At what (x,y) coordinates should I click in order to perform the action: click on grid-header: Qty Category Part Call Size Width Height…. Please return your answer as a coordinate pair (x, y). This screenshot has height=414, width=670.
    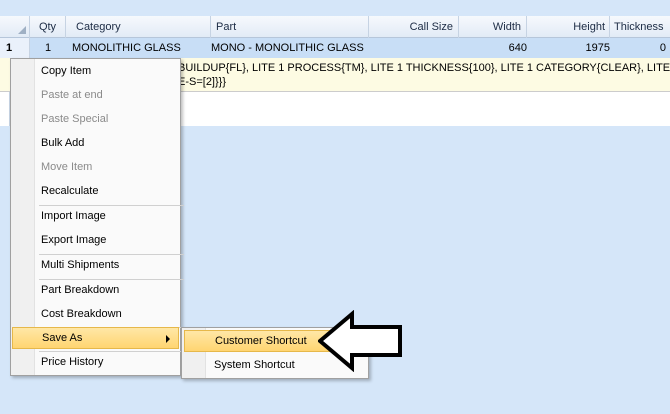
    Looking at the image, I should click on (335, 27).